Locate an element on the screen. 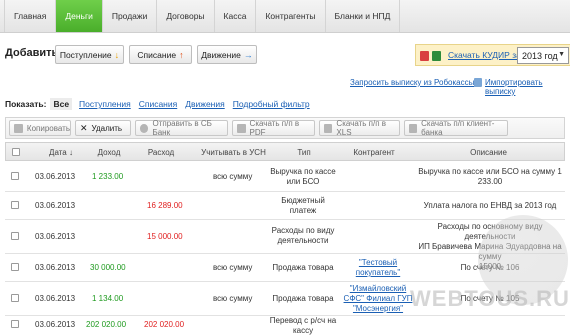 The image size is (570, 335). select-all-checkbox is located at coordinates (16, 152).